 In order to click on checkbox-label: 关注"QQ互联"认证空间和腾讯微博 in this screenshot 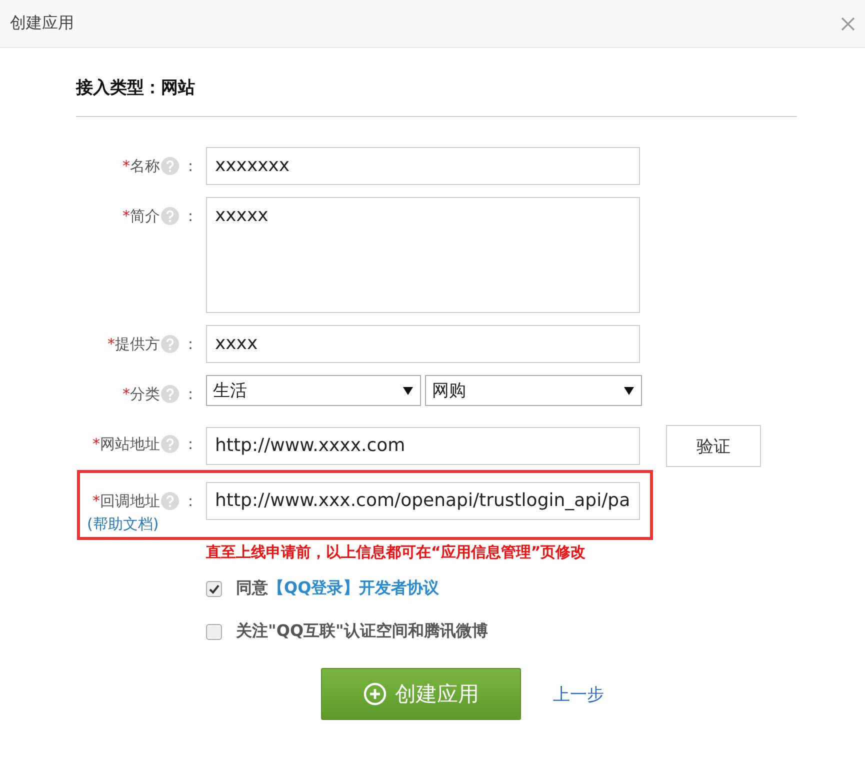, I will do `click(362, 631)`.